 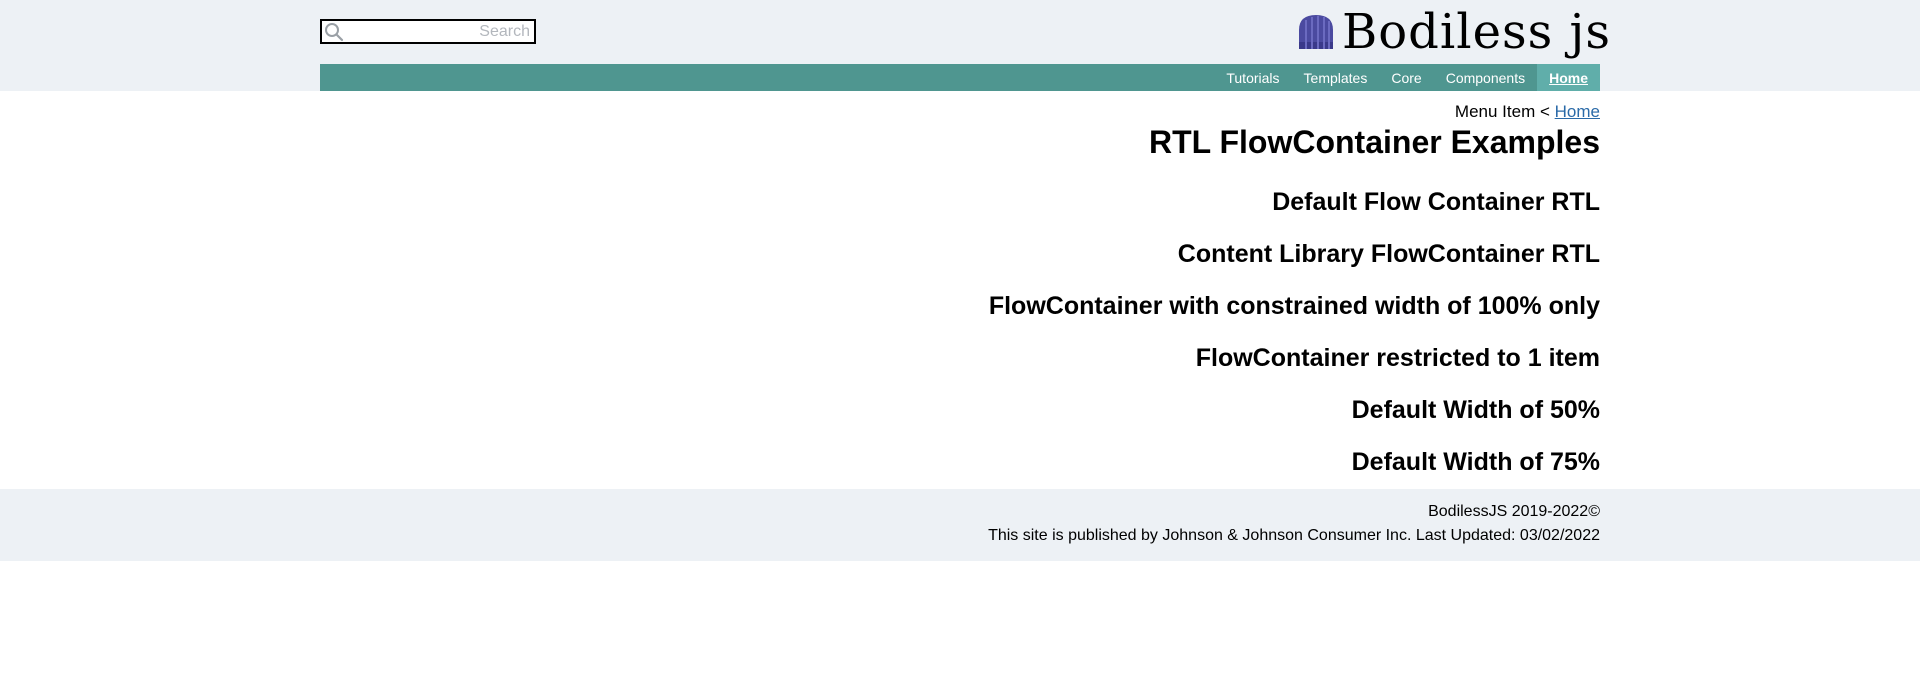 What do you see at coordinates (1316, 32) in the screenshot?
I see `beanie-logo-icon` at bounding box center [1316, 32].